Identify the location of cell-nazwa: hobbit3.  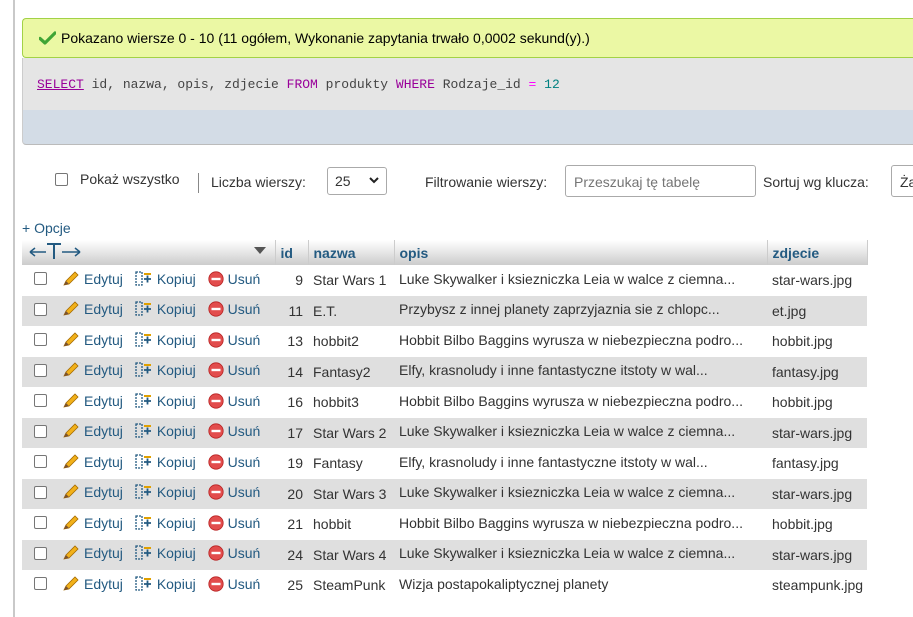
(351, 402).